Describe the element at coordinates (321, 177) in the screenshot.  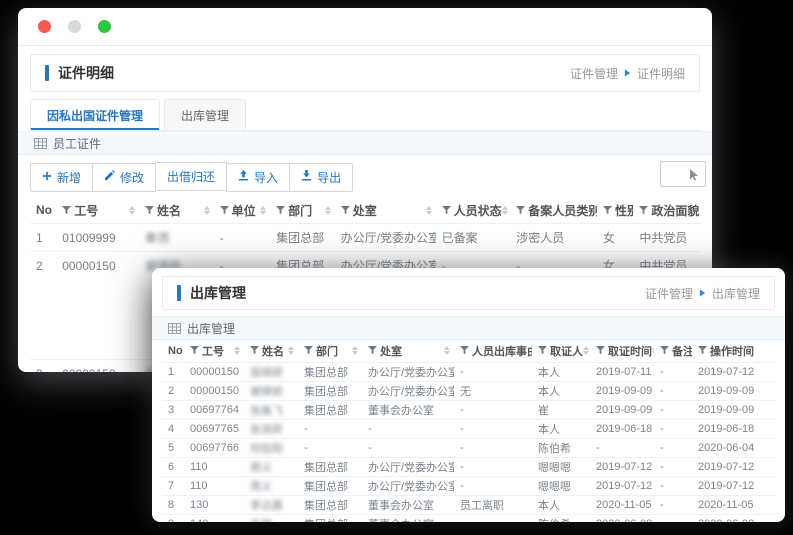
I see `toolbar-button: 导出` at that location.